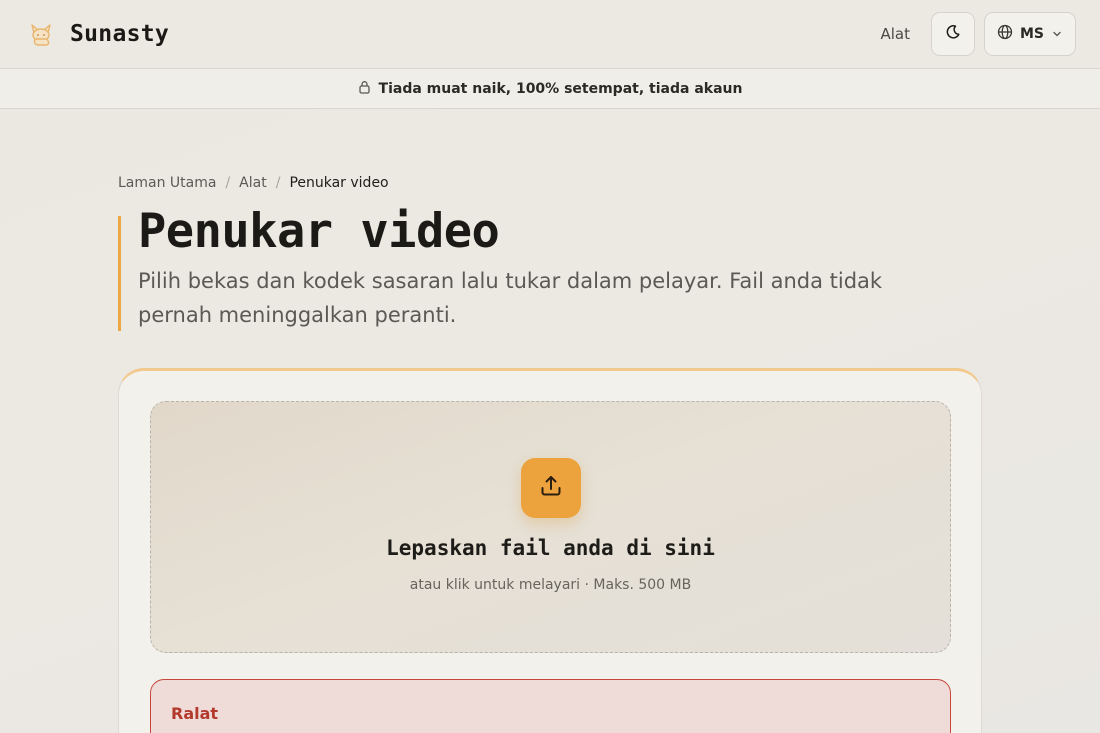 Image resolution: width=1100 pixels, height=733 pixels. Describe the element at coordinates (550, 34) in the screenshot. I see `top-navigation: Sunasty Alat MS` at that location.